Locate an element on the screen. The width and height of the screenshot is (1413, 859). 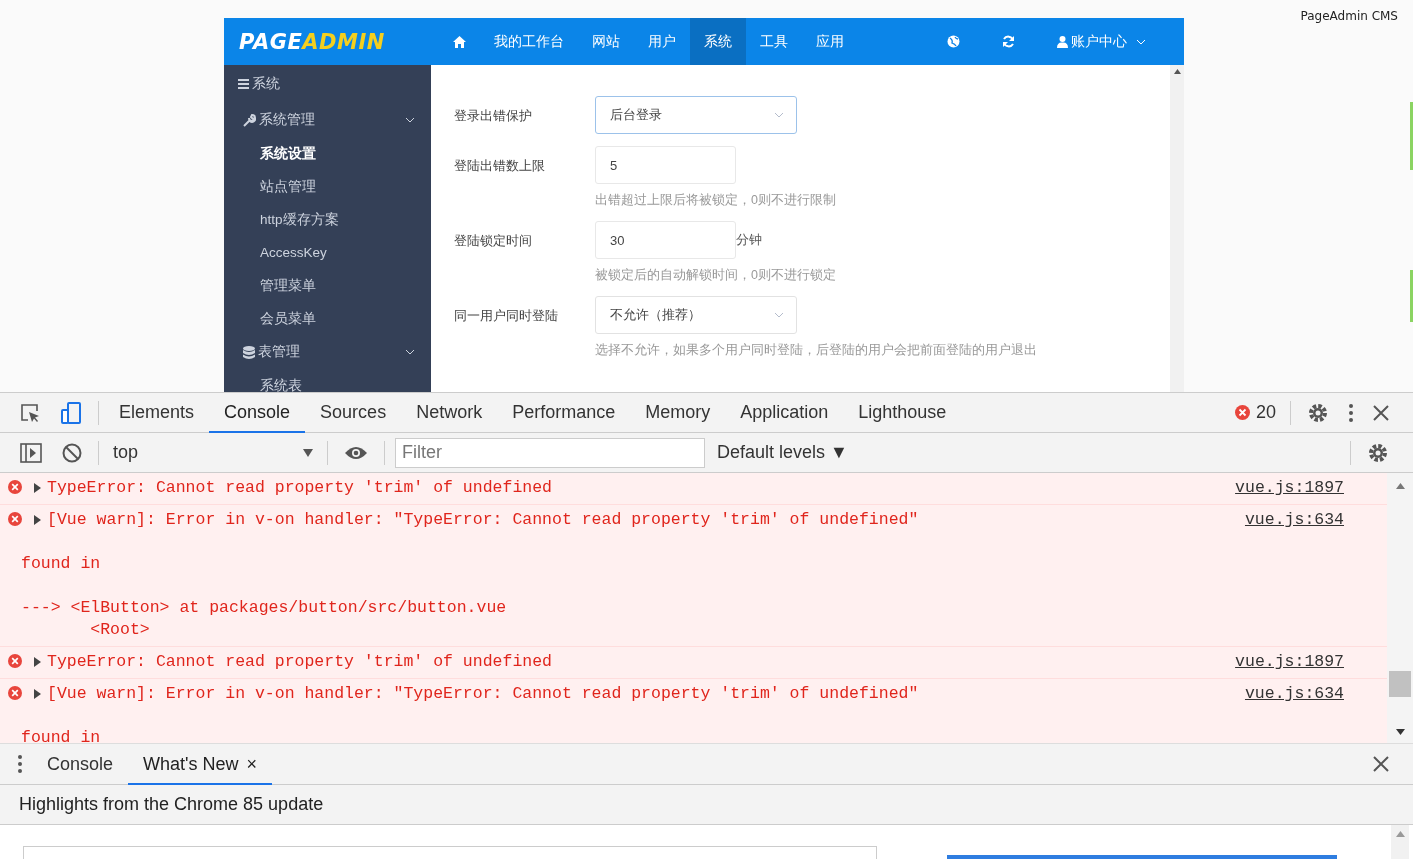
eye-icon is located at coordinates (356, 452).